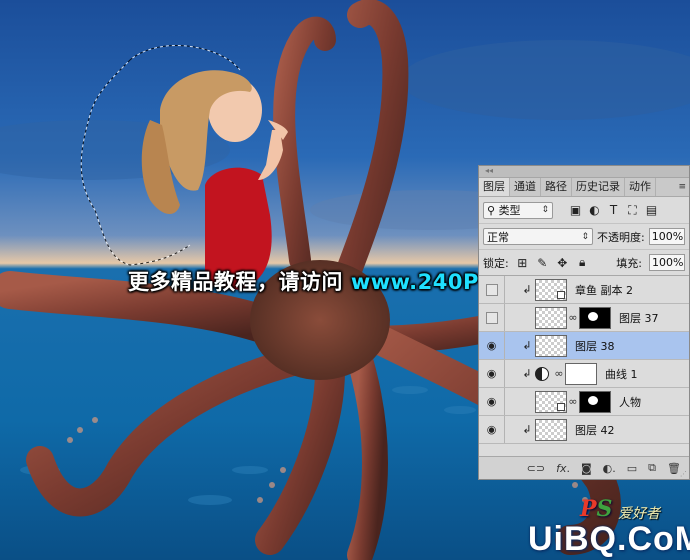  Describe the element at coordinates (556, 187) in the screenshot. I see `tab-2: 路径` at that location.